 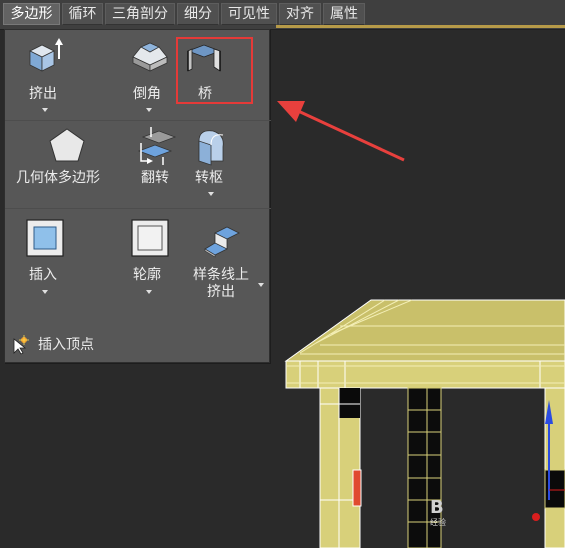 What do you see at coordinates (261, 285) in the screenshot?
I see `spline-extrude-dropdown-arrow` at bounding box center [261, 285].